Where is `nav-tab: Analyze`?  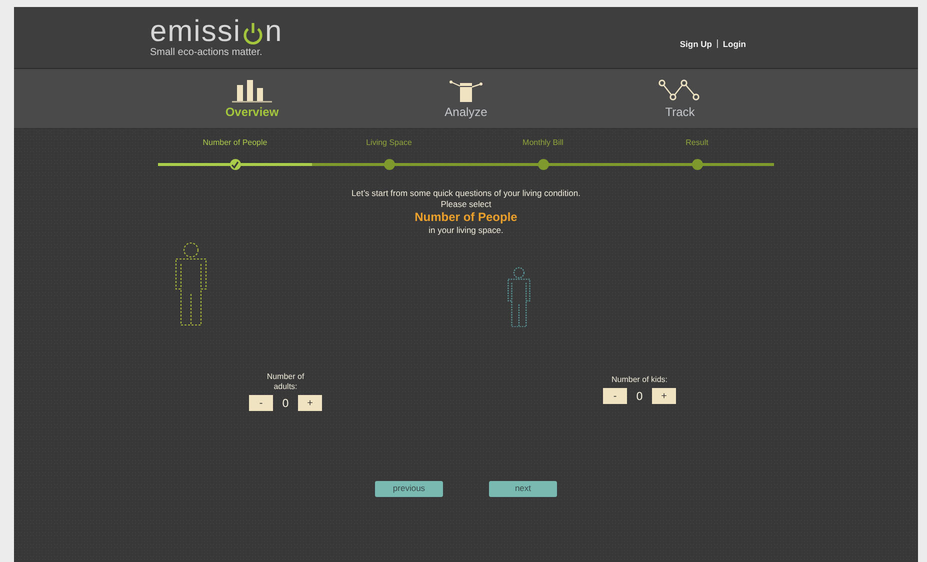
nav-tab: Analyze is located at coordinates (466, 98).